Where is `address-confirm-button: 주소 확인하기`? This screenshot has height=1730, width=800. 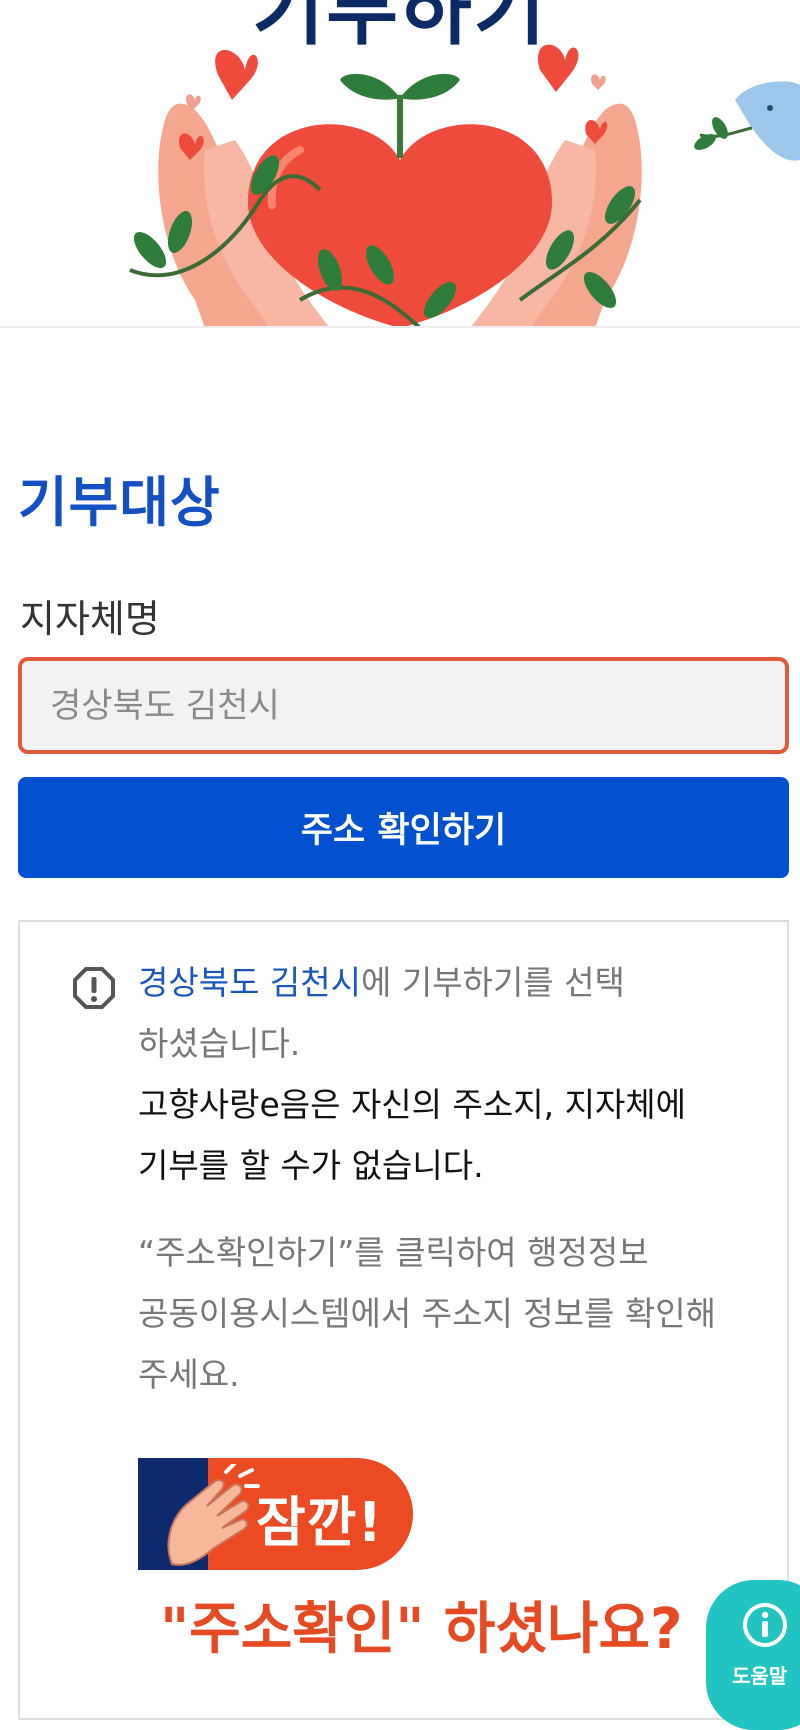
address-confirm-button: 주소 확인하기 is located at coordinates (403, 827).